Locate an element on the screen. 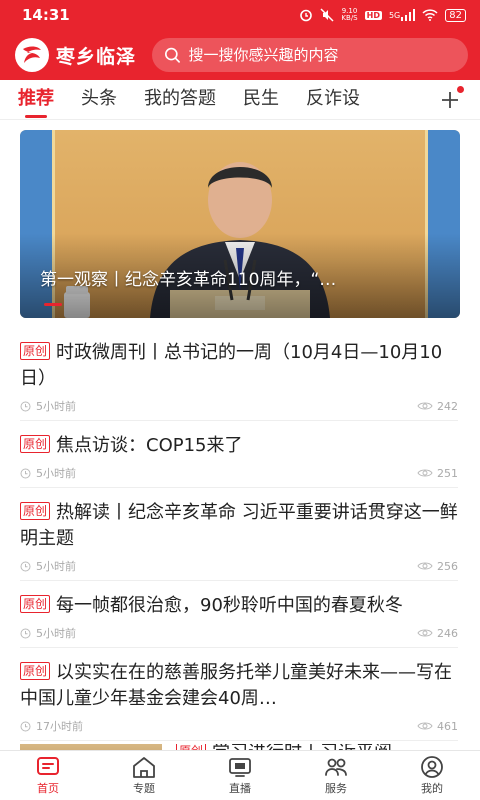 Image resolution: width=480 pixels, height=800 pixels. news-title: 原创 热解读丨纪念辛亥革命 习近平重要讲话贯穿这一鲜明主题 is located at coordinates (239, 526).